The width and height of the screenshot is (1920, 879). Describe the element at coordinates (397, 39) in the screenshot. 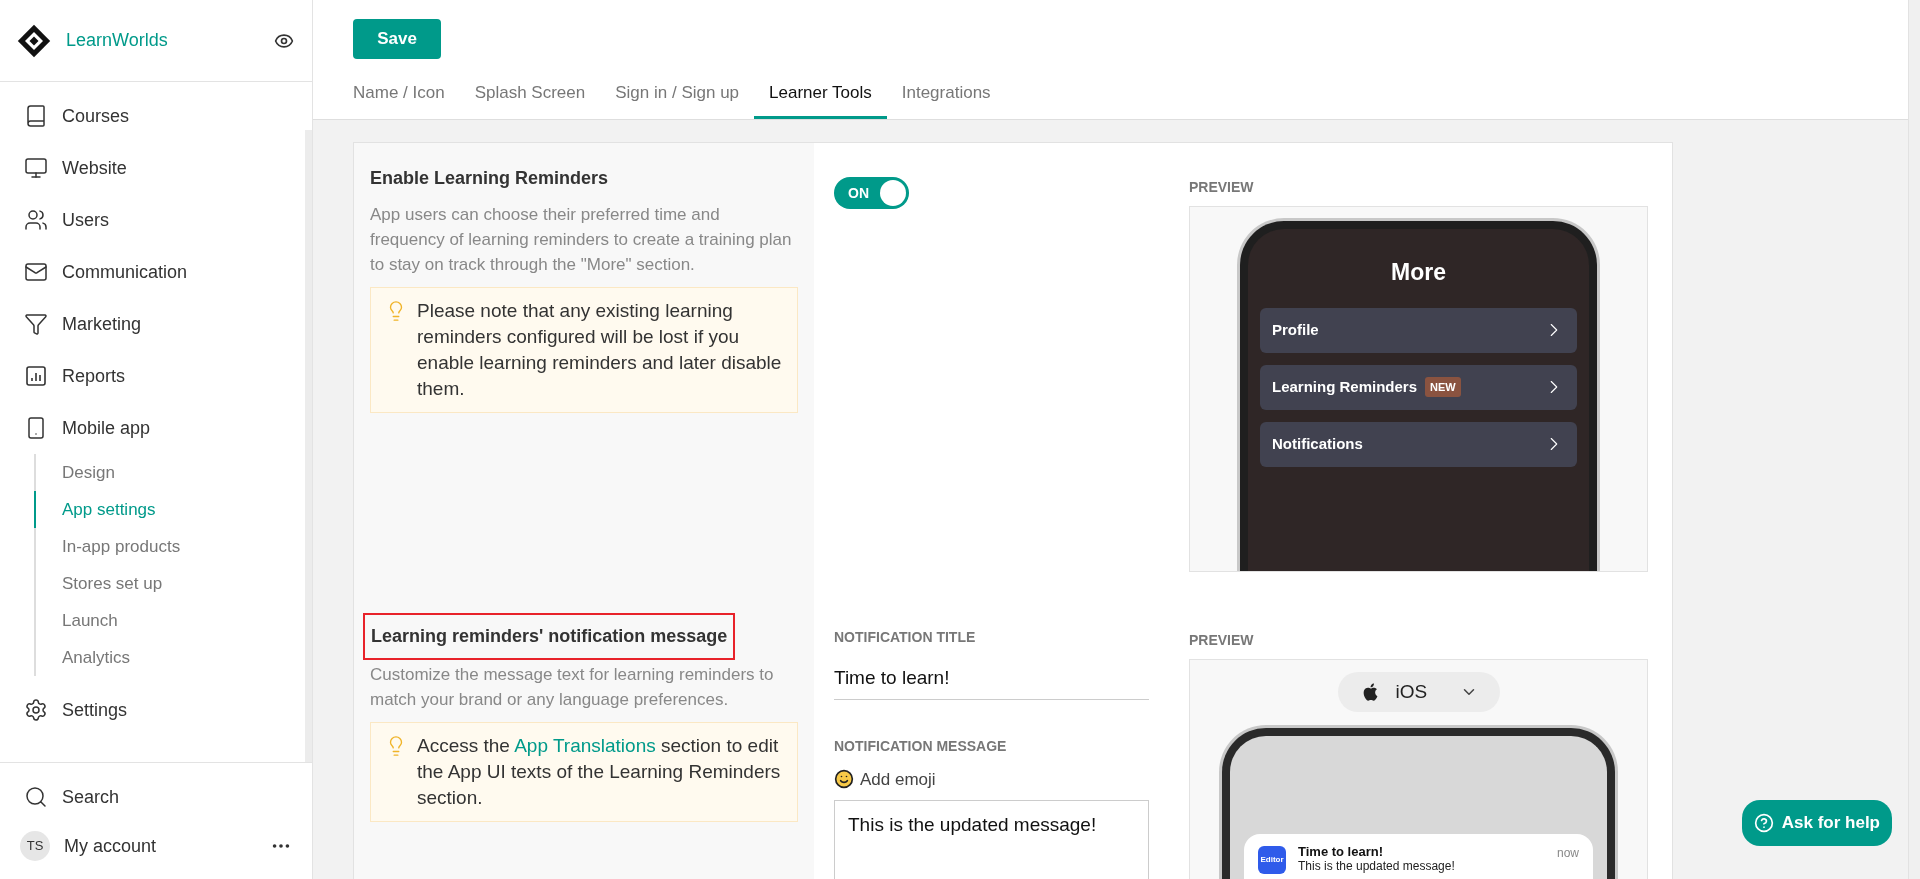

I see `save-button: Save` at that location.